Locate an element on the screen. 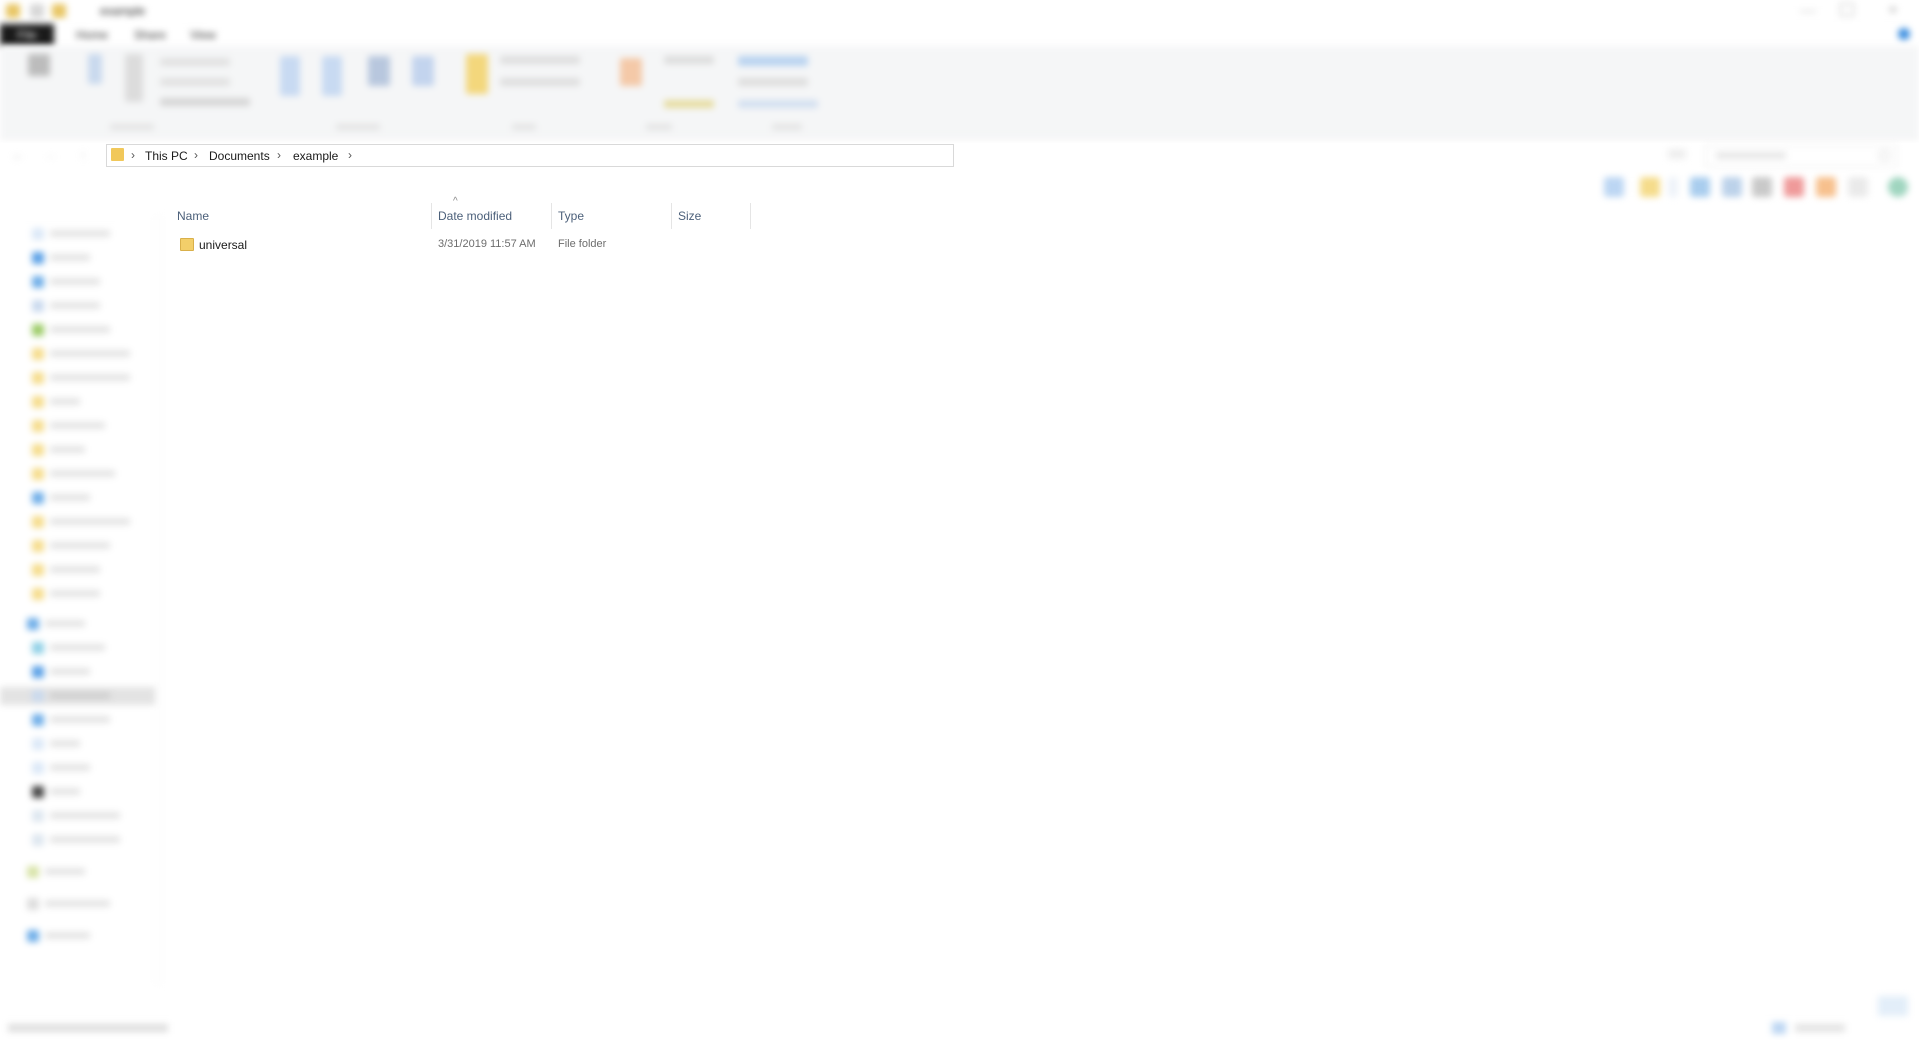  history-button is located at coordinates (689, 104).